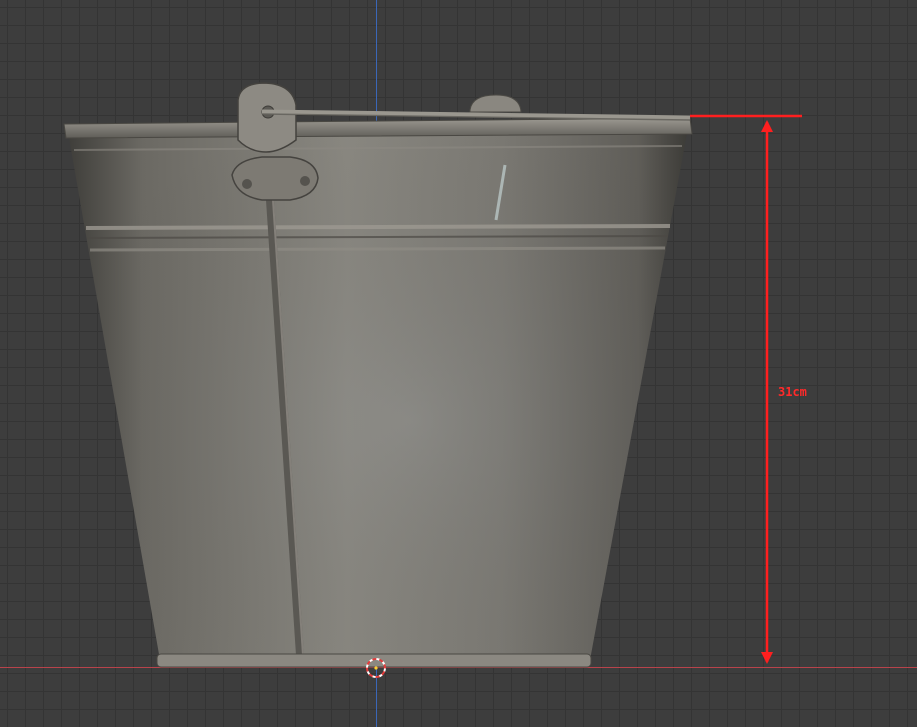  I want to click on dimension-measure, so click(746, 389).